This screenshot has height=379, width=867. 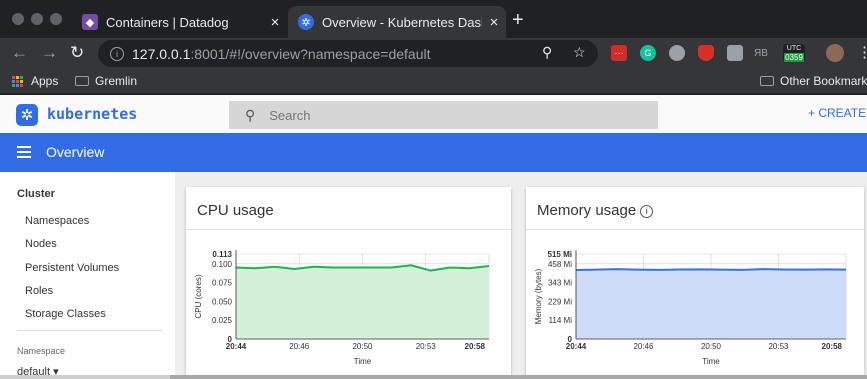 What do you see at coordinates (116, 81) in the screenshot?
I see `bookmark-label: Gremlin` at bounding box center [116, 81].